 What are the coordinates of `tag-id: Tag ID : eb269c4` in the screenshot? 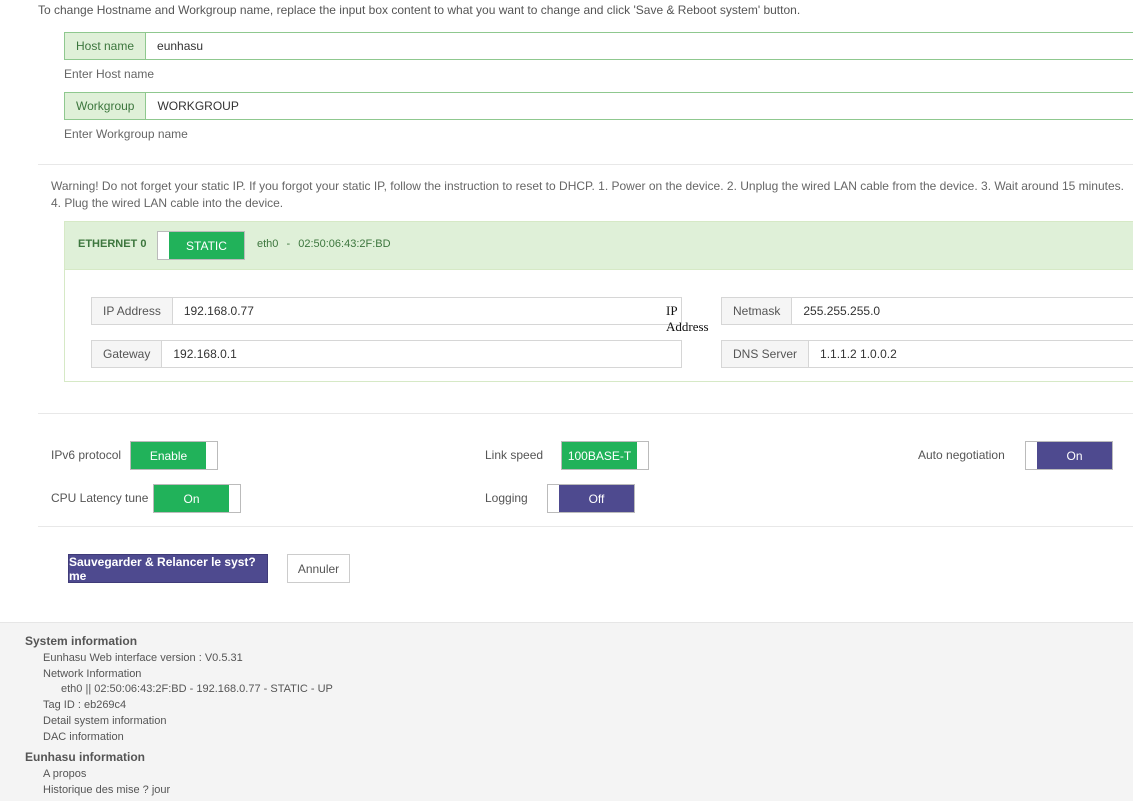 It's located at (85, 705).